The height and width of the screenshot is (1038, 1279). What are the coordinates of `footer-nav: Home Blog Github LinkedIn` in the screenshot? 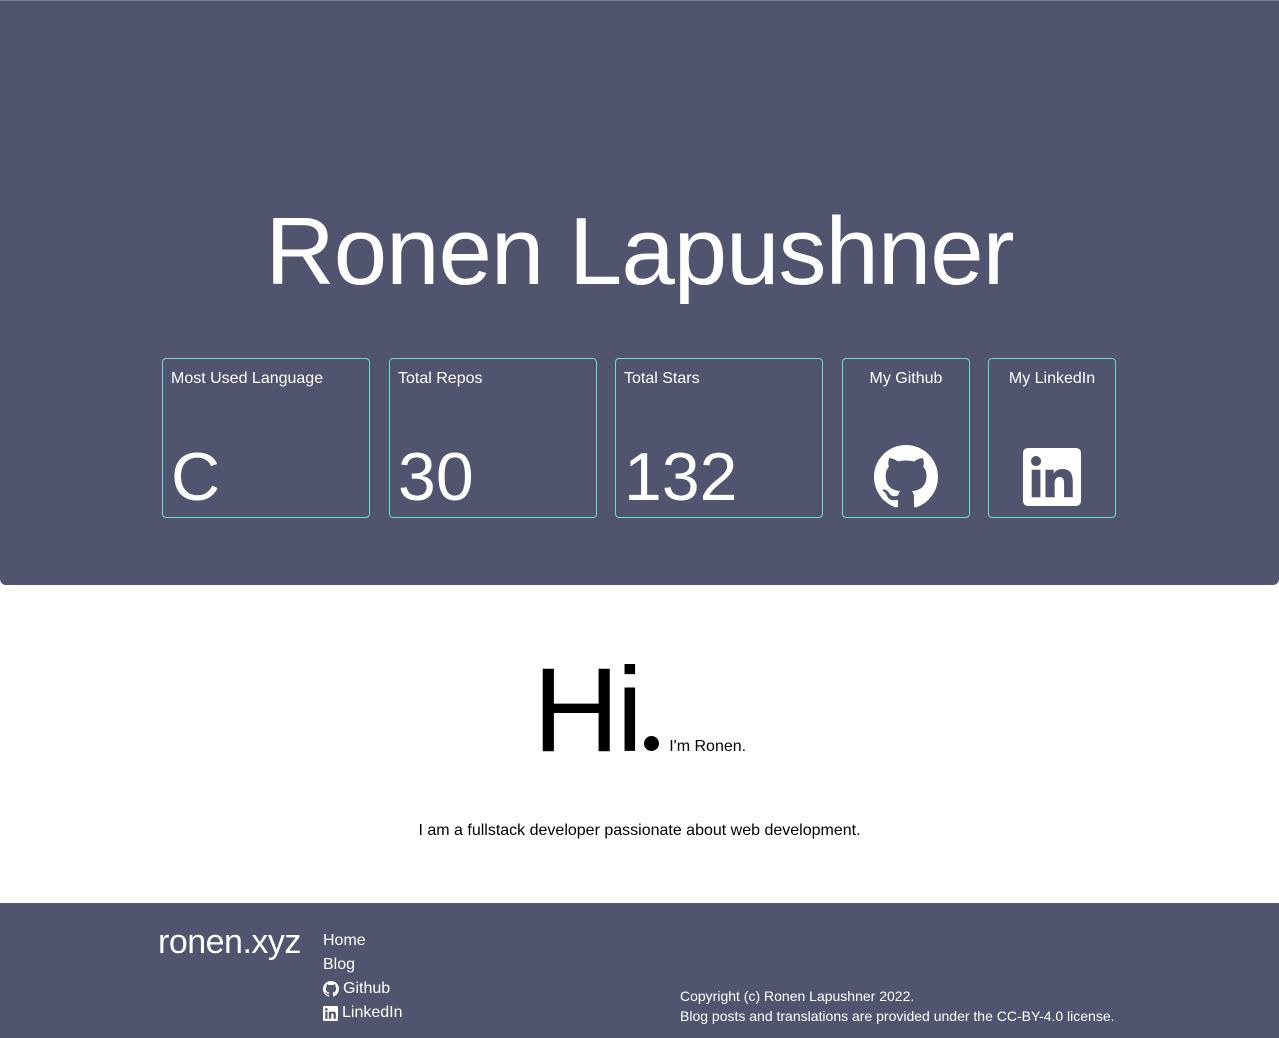 It's located at (363, 977).